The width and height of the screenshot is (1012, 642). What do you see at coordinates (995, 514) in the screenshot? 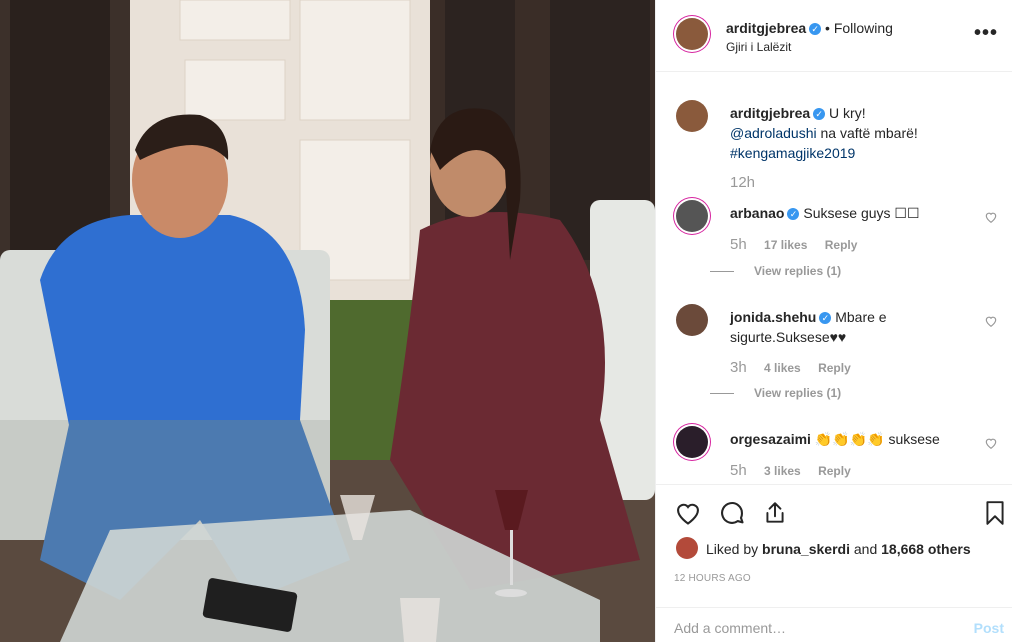
I see `save-bookmark-icon` at bounding box center [995, 514].